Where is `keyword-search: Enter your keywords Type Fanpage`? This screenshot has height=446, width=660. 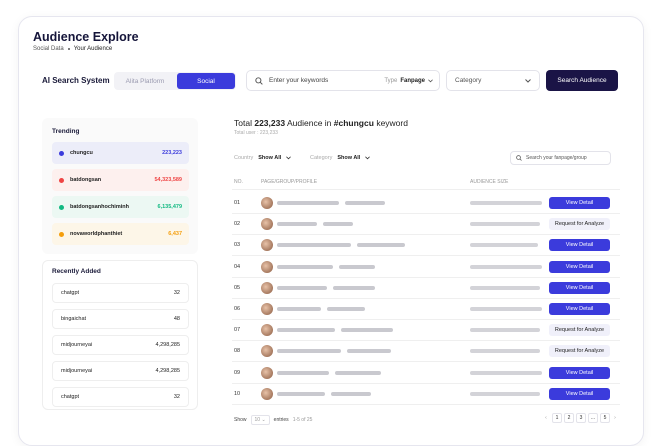
keyword-search: Enter your keywords Type Fanpage is located at coordinates (343, 80).